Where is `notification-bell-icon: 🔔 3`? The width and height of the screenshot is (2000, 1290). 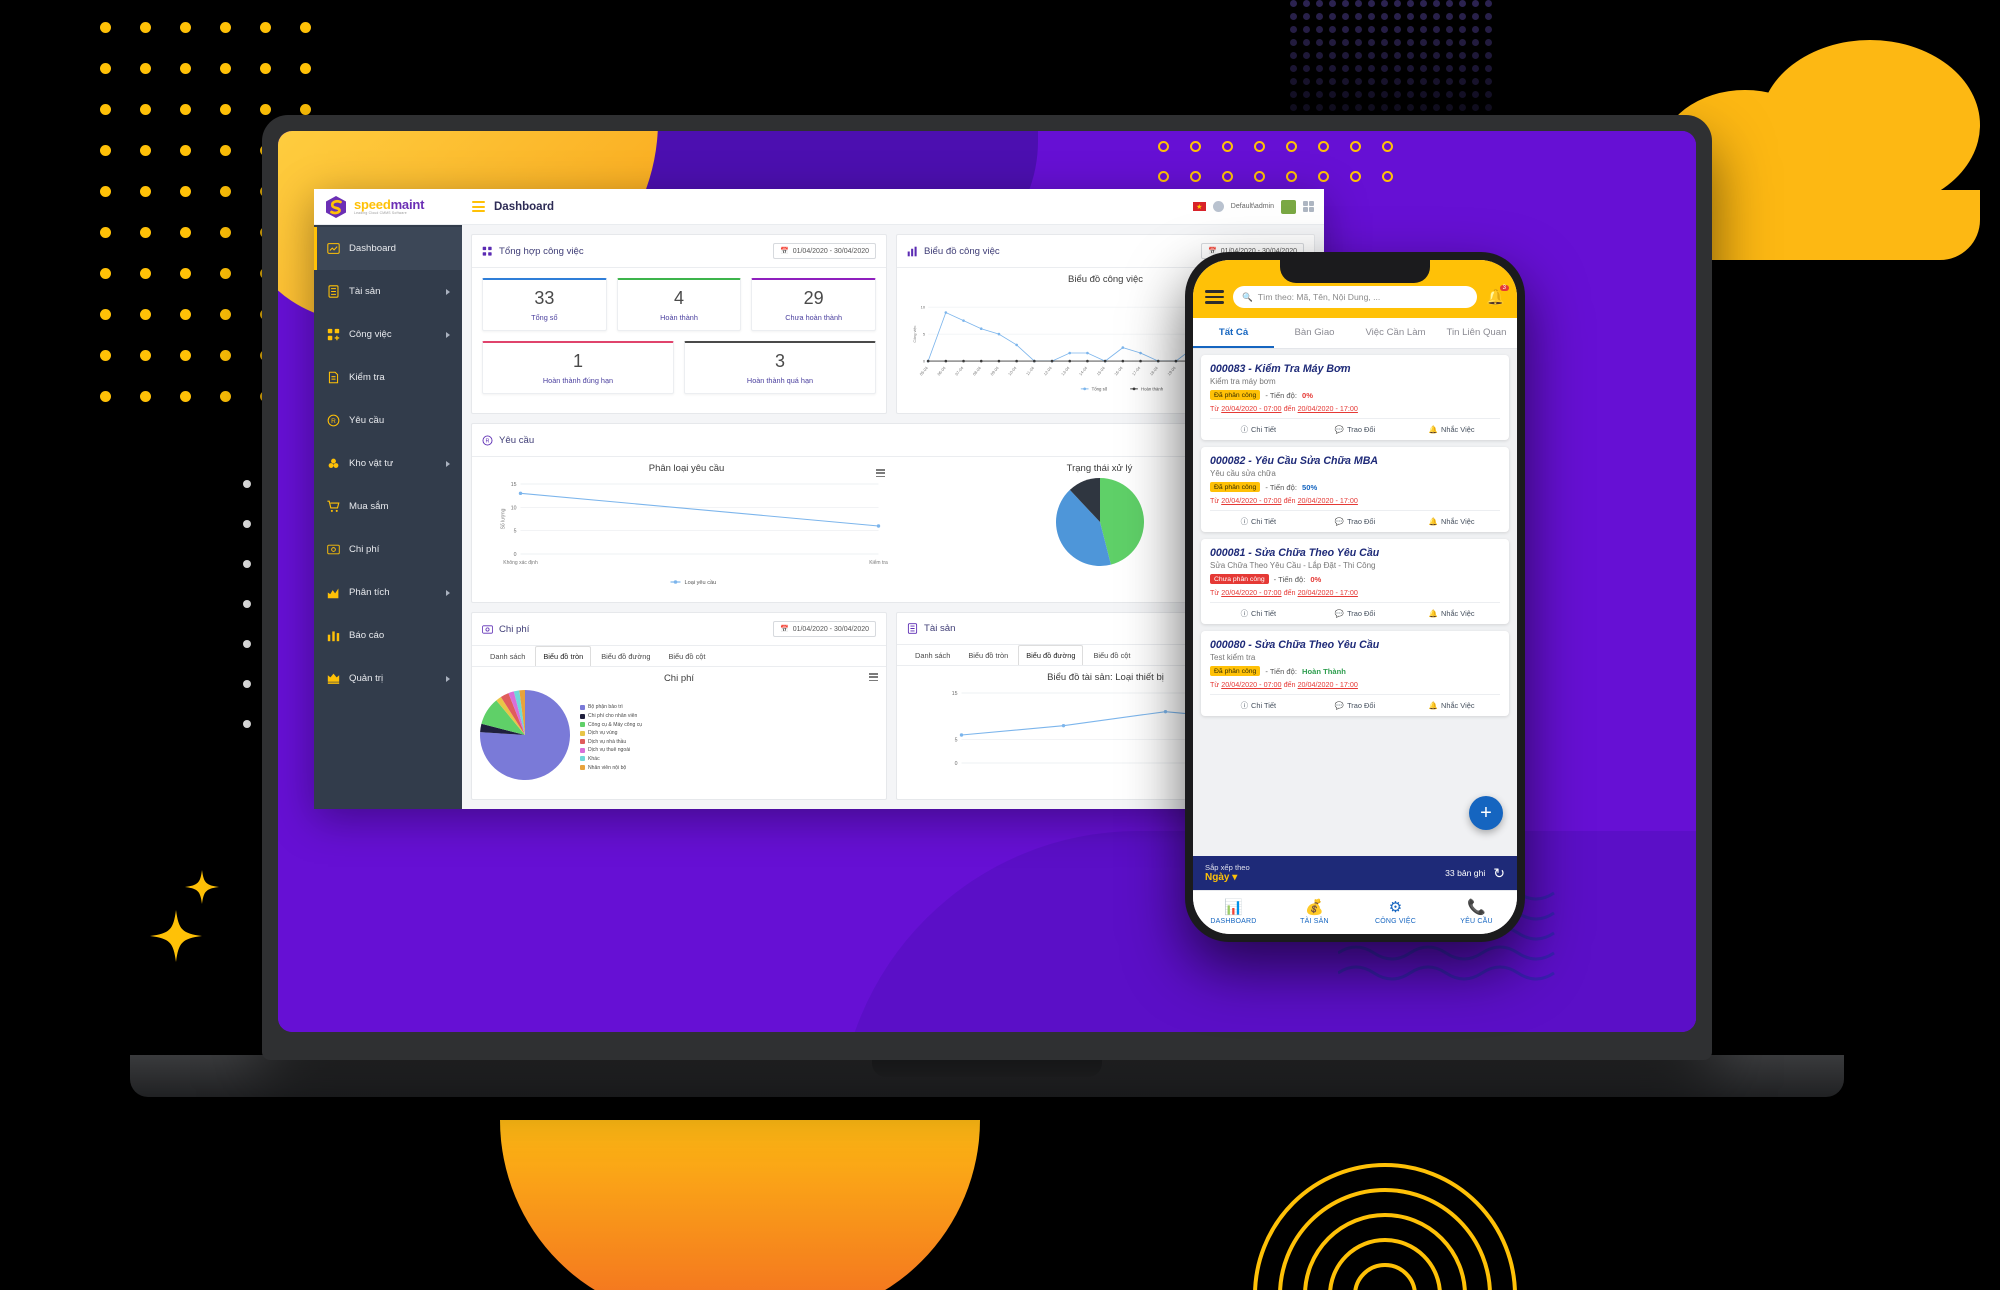 notification-bell-icon: 🔔 3 is located at coordinates (1497, 295).